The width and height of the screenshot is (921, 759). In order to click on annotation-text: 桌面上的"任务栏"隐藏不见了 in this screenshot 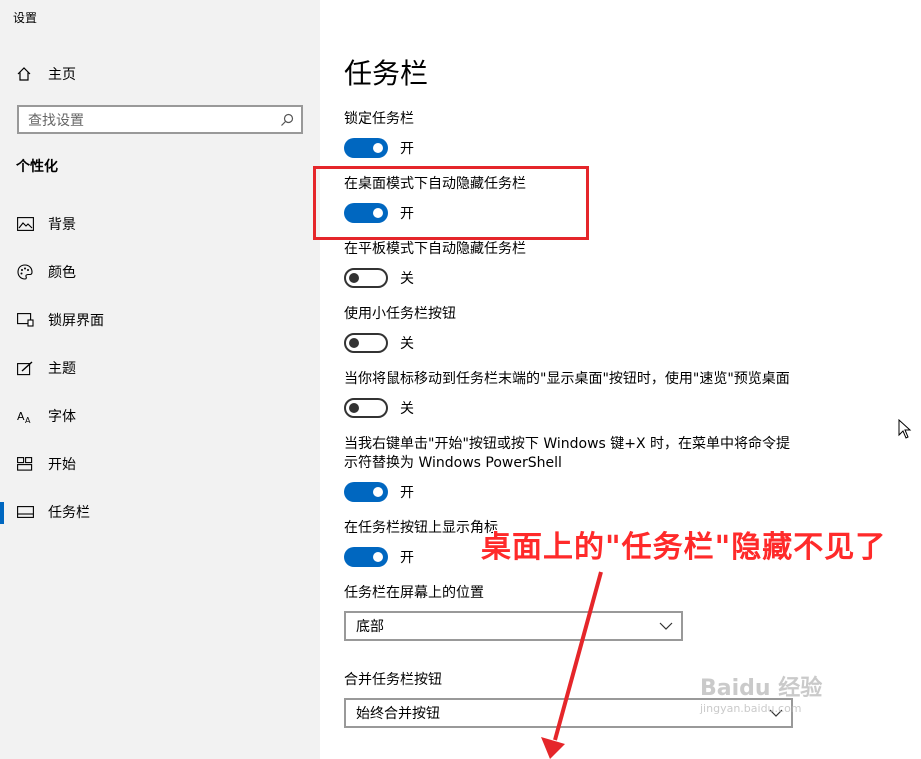, I will do `click(684, 547)`.